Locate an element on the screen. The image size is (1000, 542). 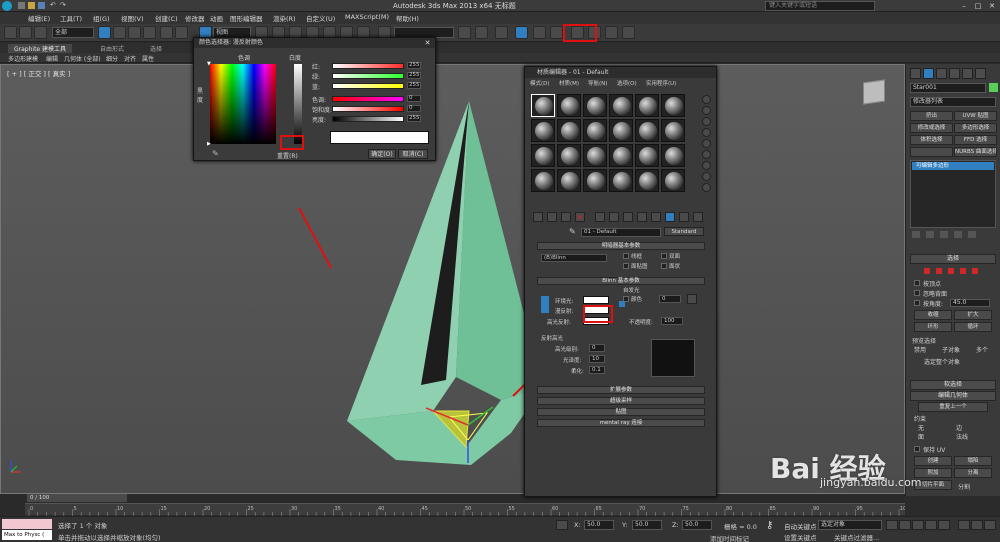
material-id-icon is located at coordinates (642, 217).